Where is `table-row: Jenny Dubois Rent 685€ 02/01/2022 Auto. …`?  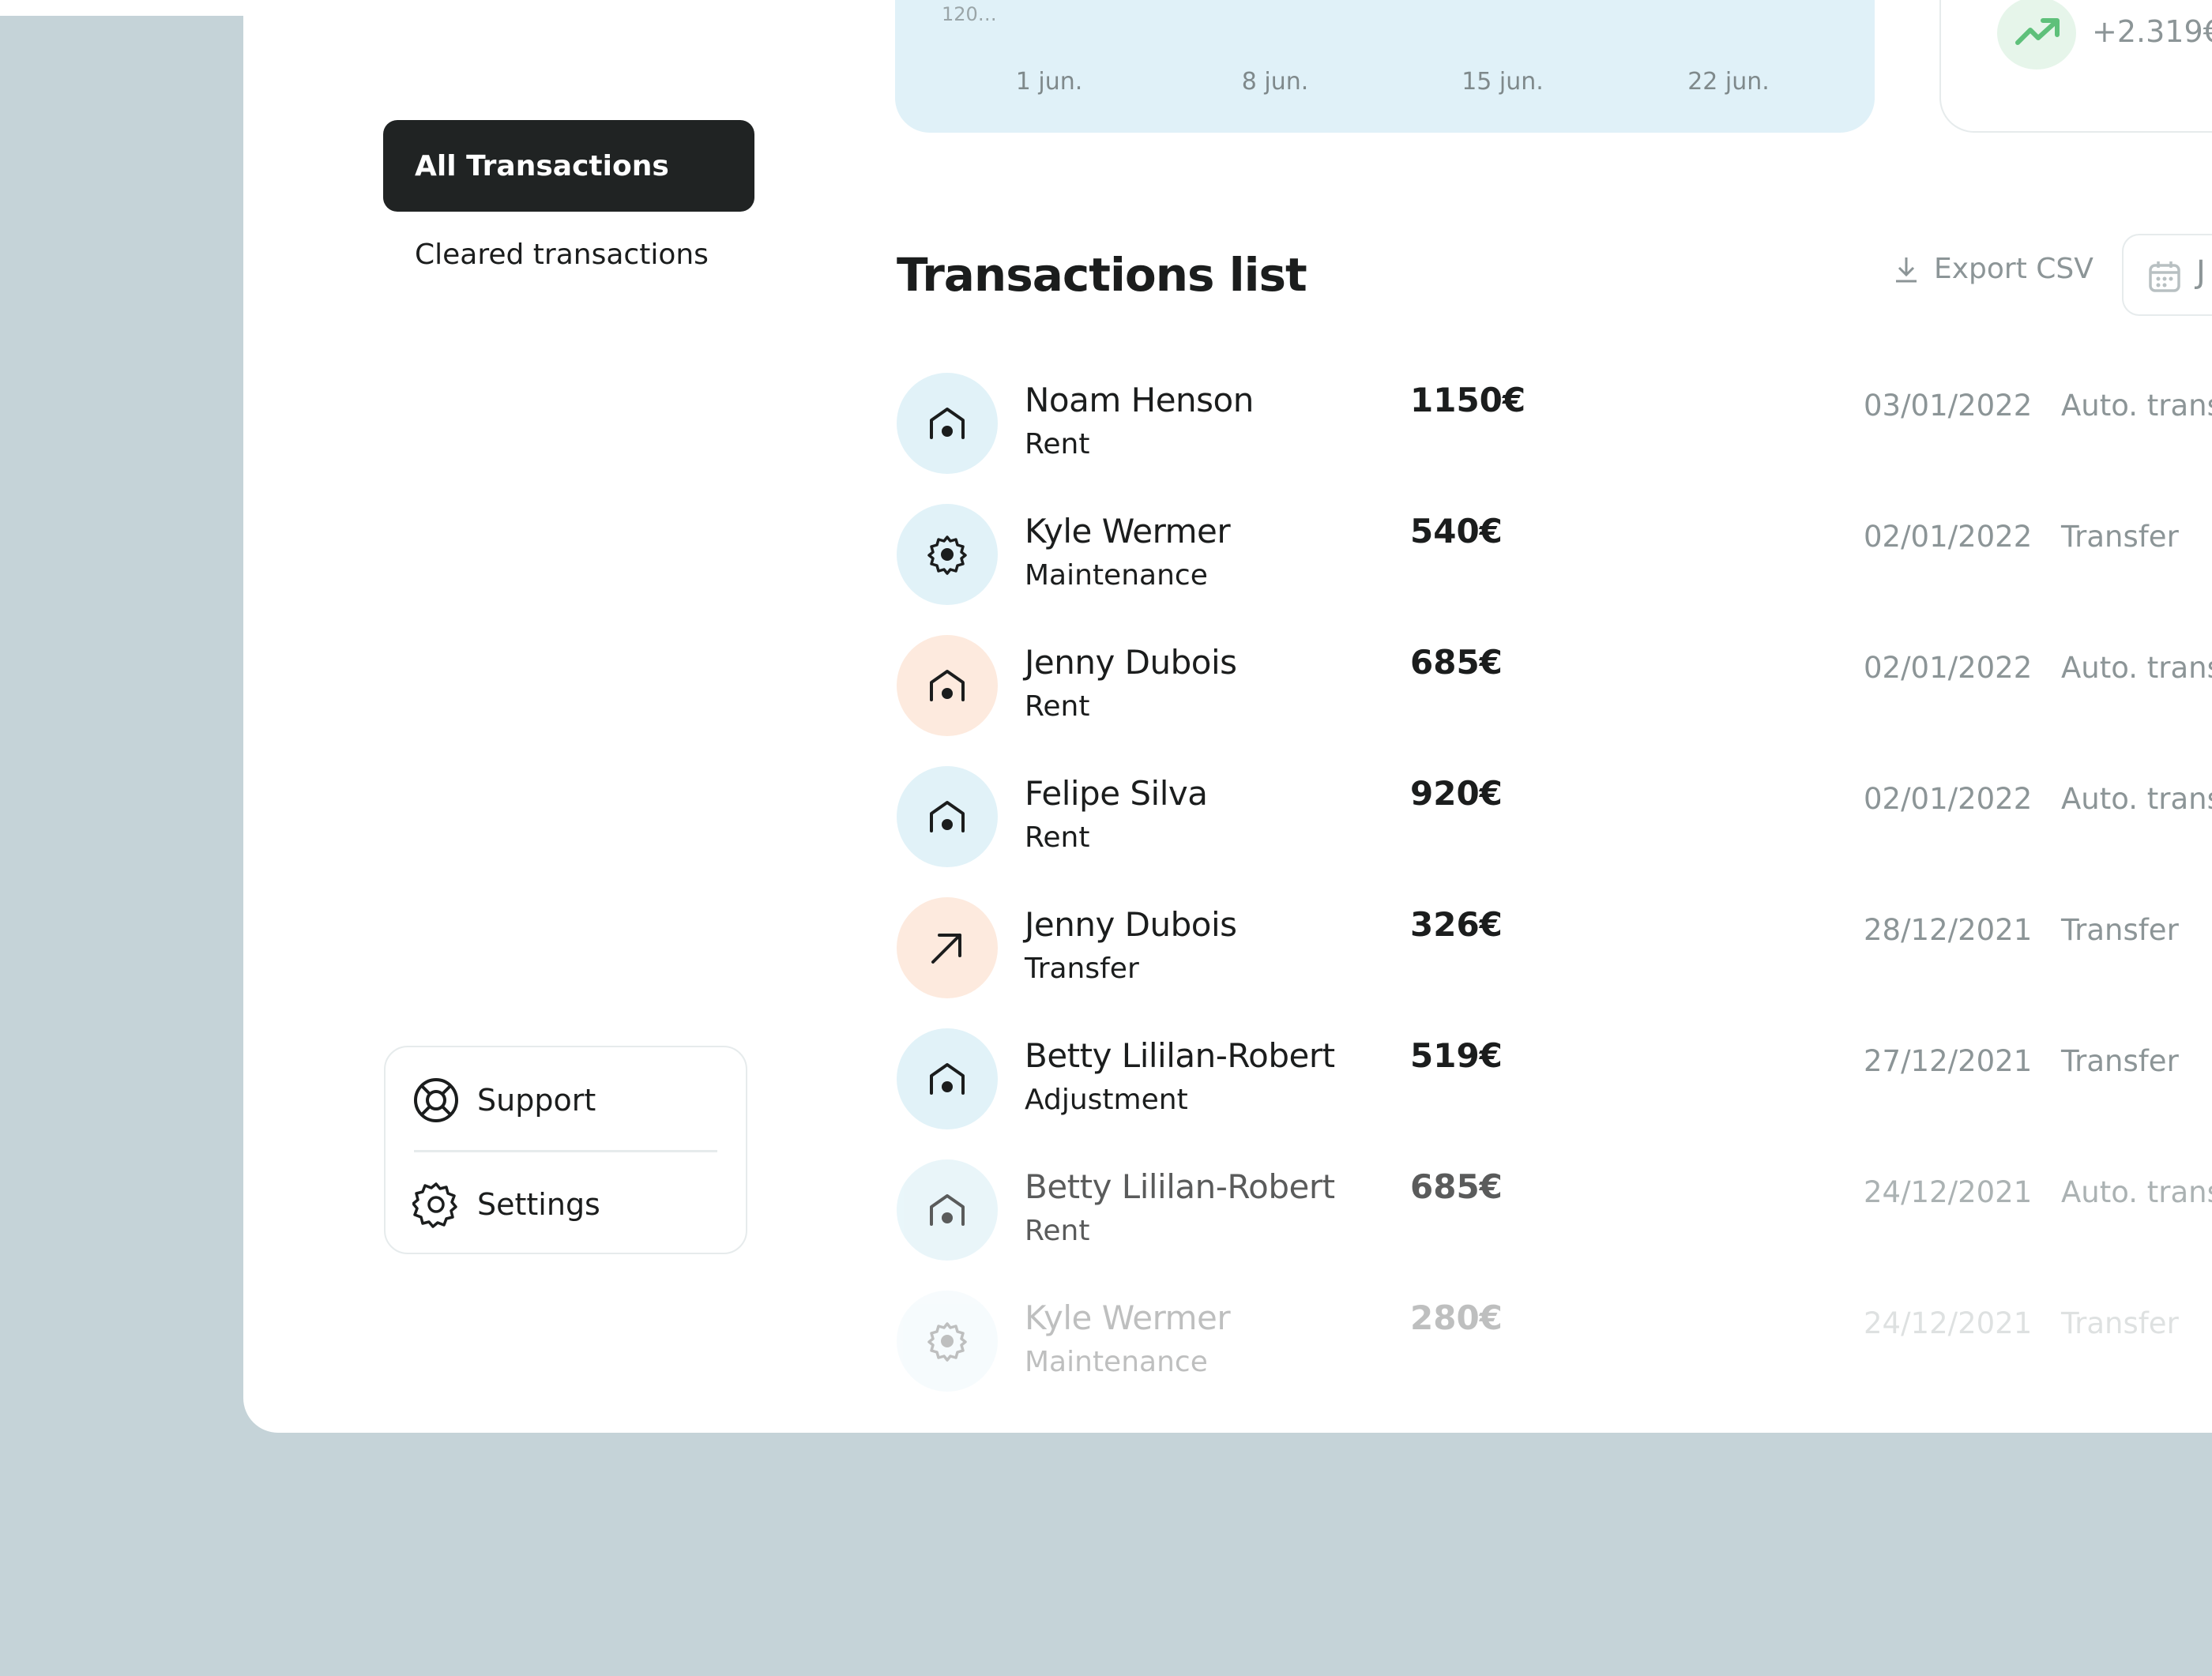
table-row: Jenny Dubois Rent 685€ 02/01/2022 Auto. … is located at coordinates (1554, 687).